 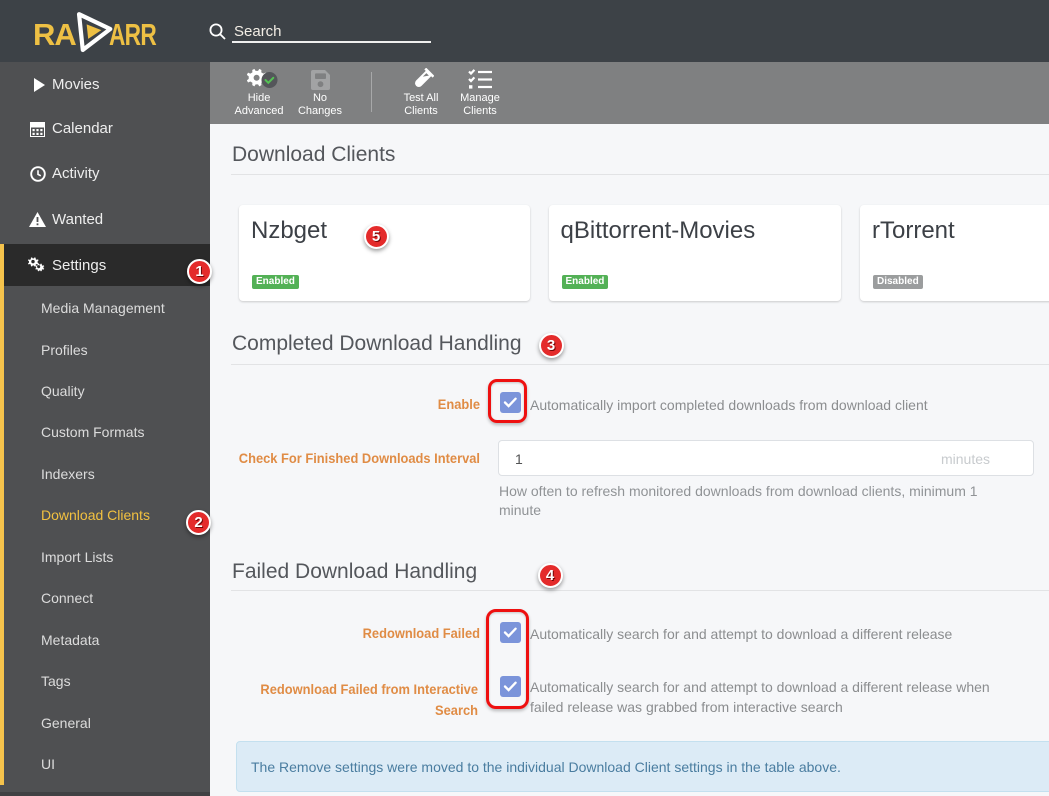 What do you see at coordinates (54, 34) in the screenshot?
I see `svg-text: RA` at bounding box center [54, 34].